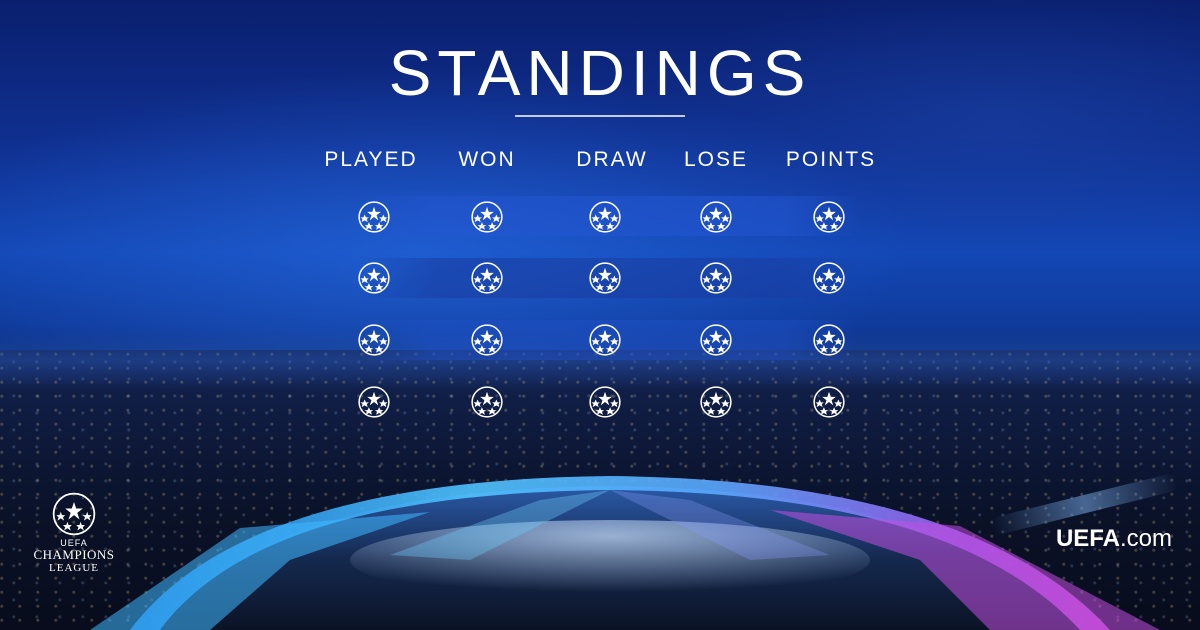 This screenshot has width=1200, height=630. I want to click on uefa-champions-league-logo: UEFA CHAMPIONS LEAGUE, so click(74, 542).